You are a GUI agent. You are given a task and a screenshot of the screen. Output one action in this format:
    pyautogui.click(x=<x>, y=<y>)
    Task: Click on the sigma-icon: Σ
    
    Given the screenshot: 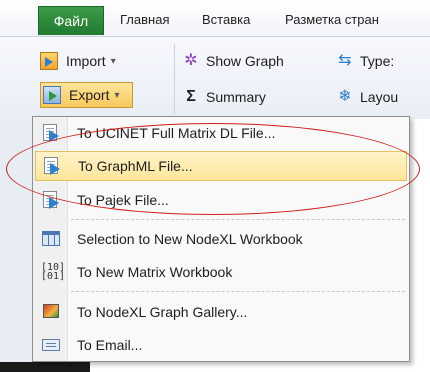 What is the action you would take?
    pyautogui.click(x=191, y=96)
    